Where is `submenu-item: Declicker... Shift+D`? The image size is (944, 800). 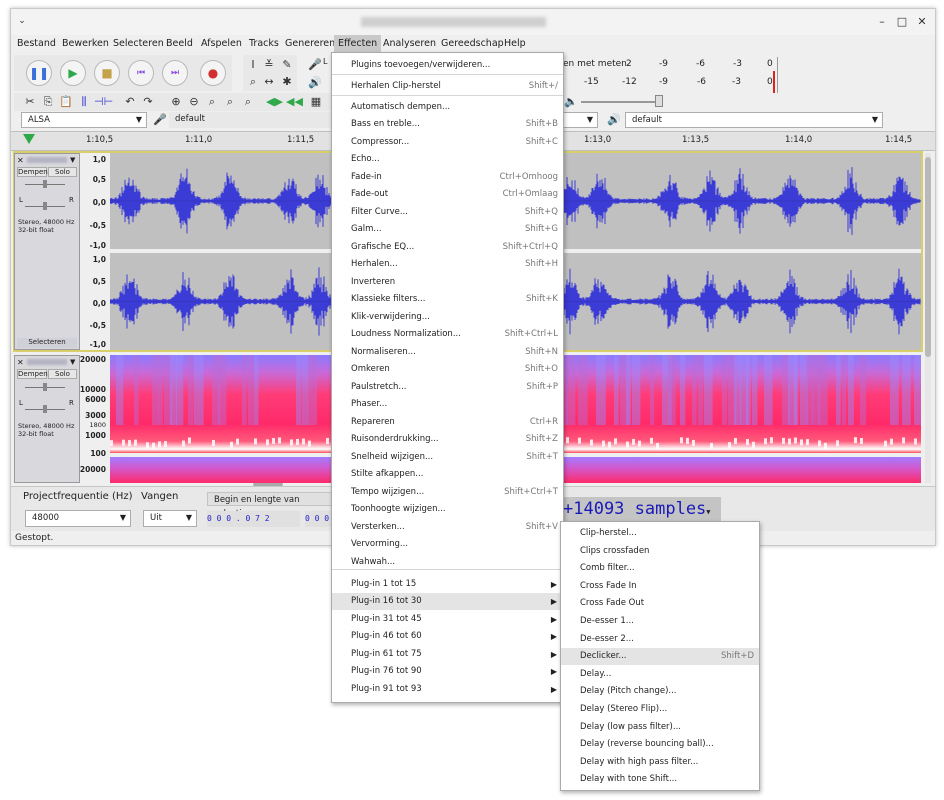
submenu-item: Declicker... Shift+D is located at coordinates (660, 657).